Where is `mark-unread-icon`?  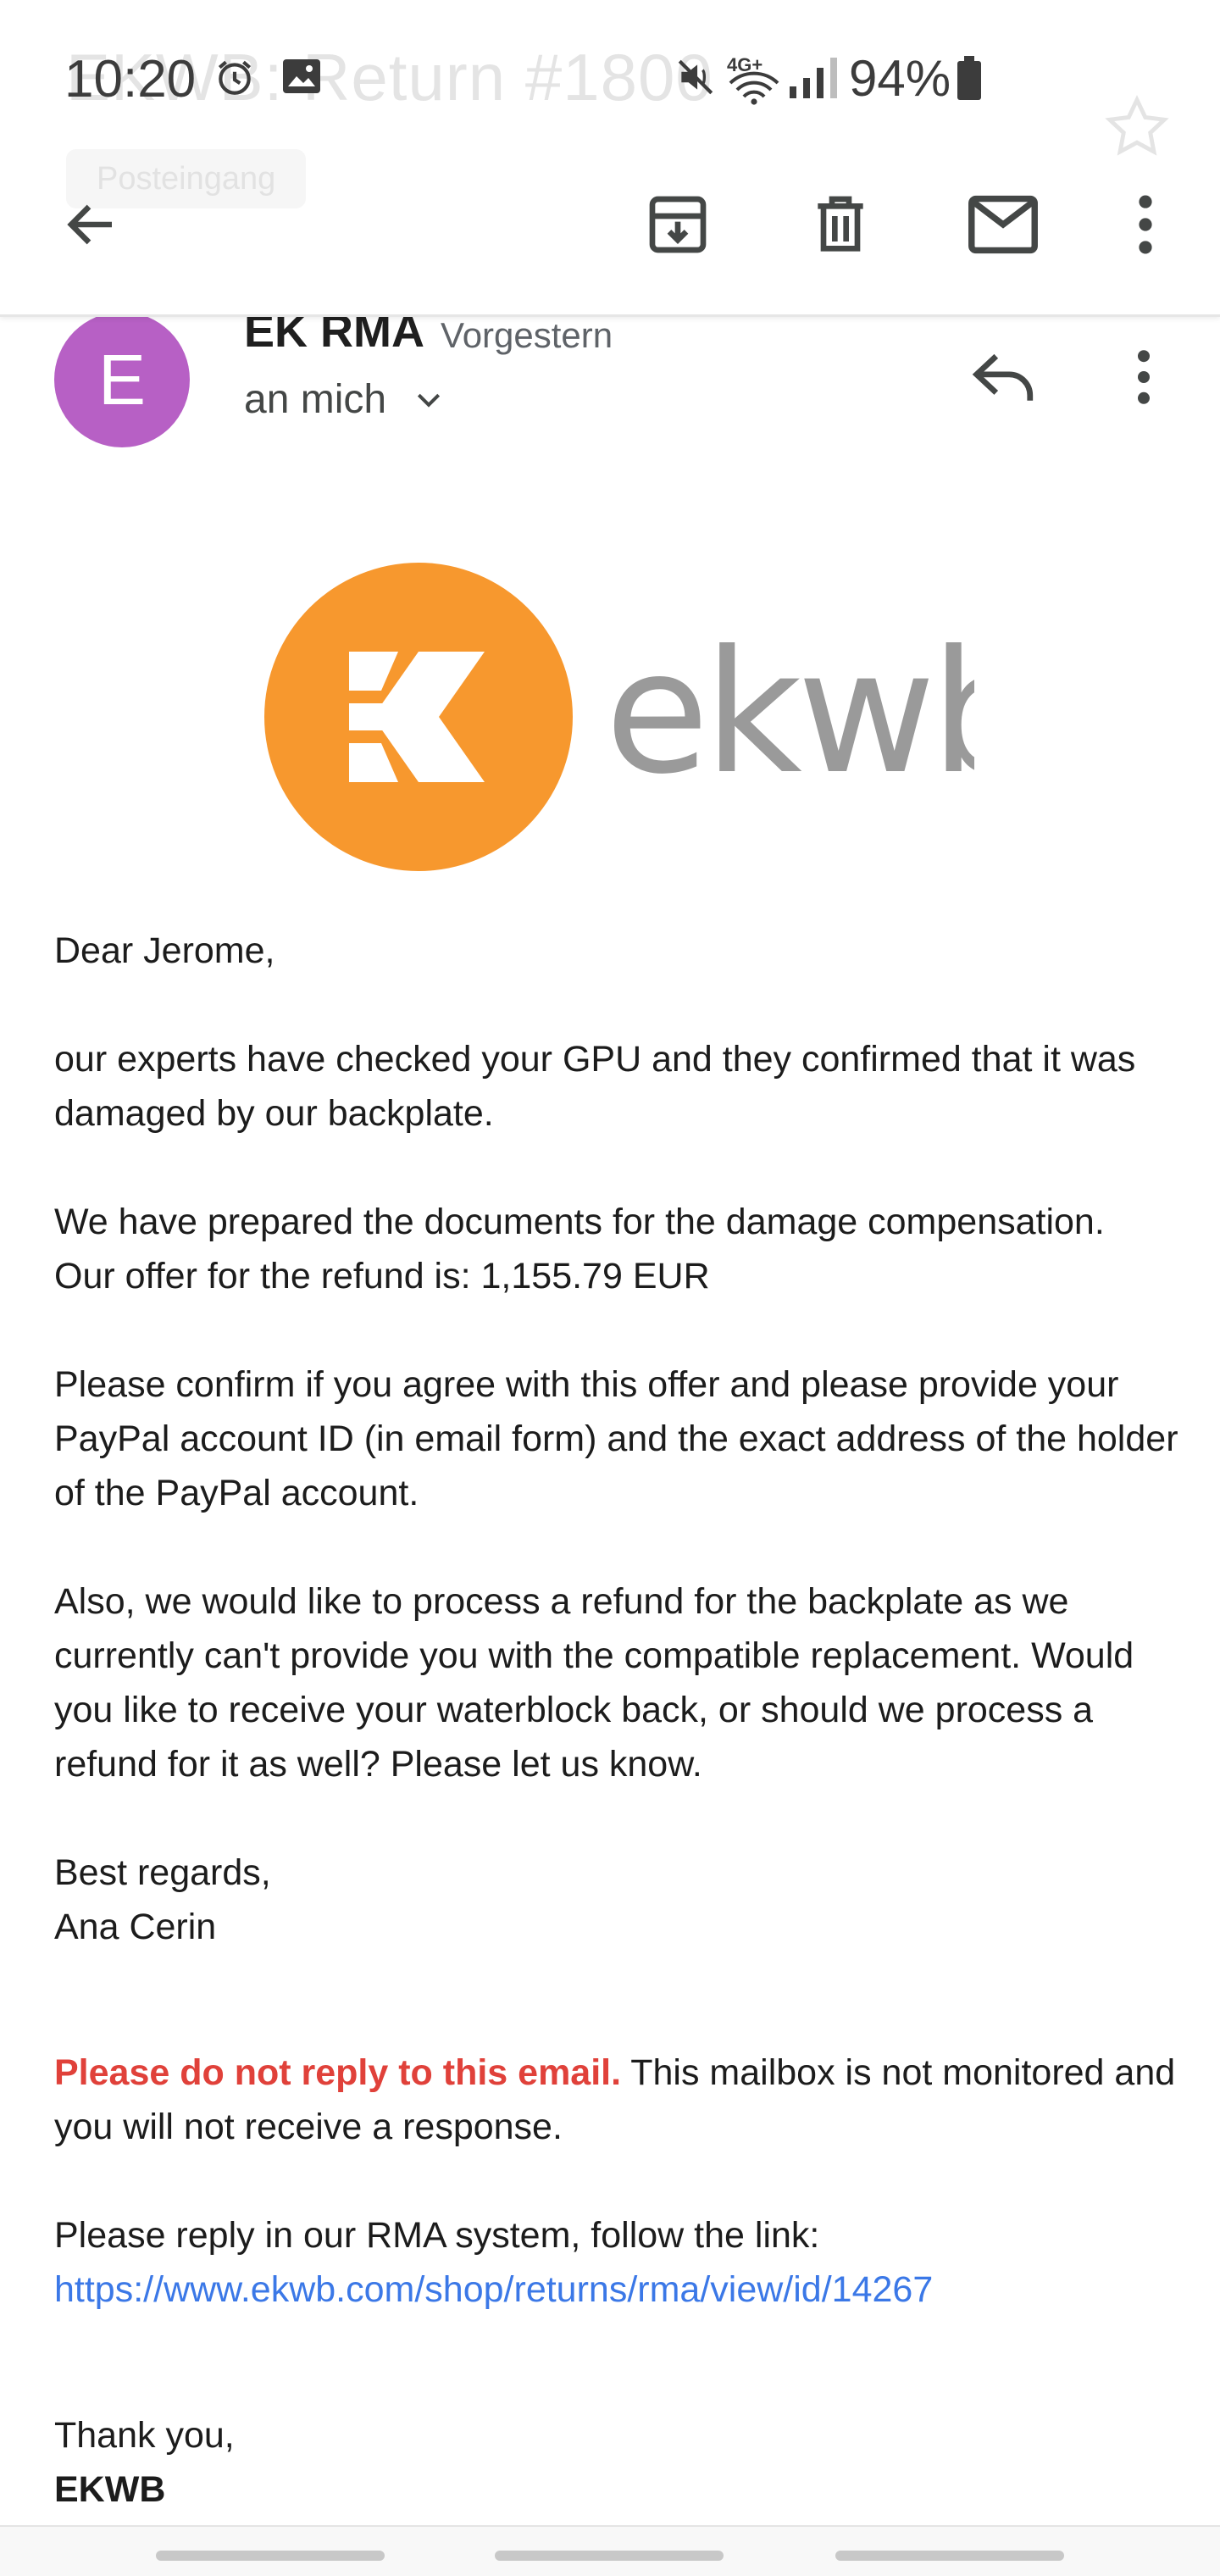
mark-unread-icon is located at coordinates (1003, 224).